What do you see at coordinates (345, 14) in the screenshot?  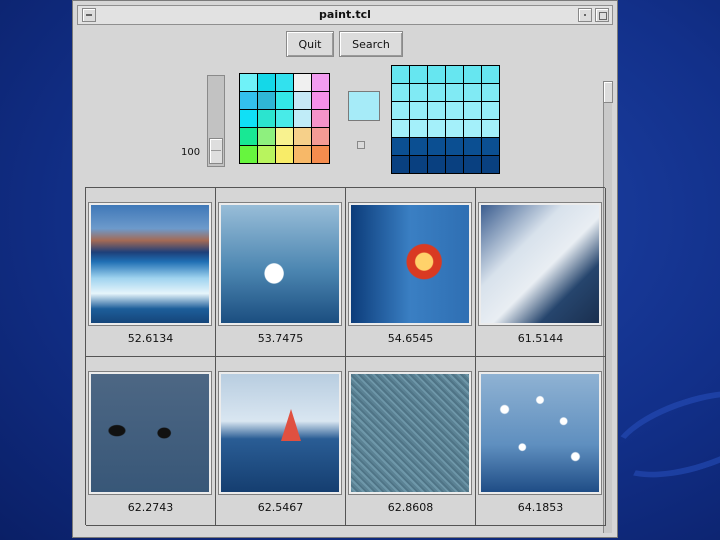 I see `window-title: paint.tcl` at bounding box center [345, 14].